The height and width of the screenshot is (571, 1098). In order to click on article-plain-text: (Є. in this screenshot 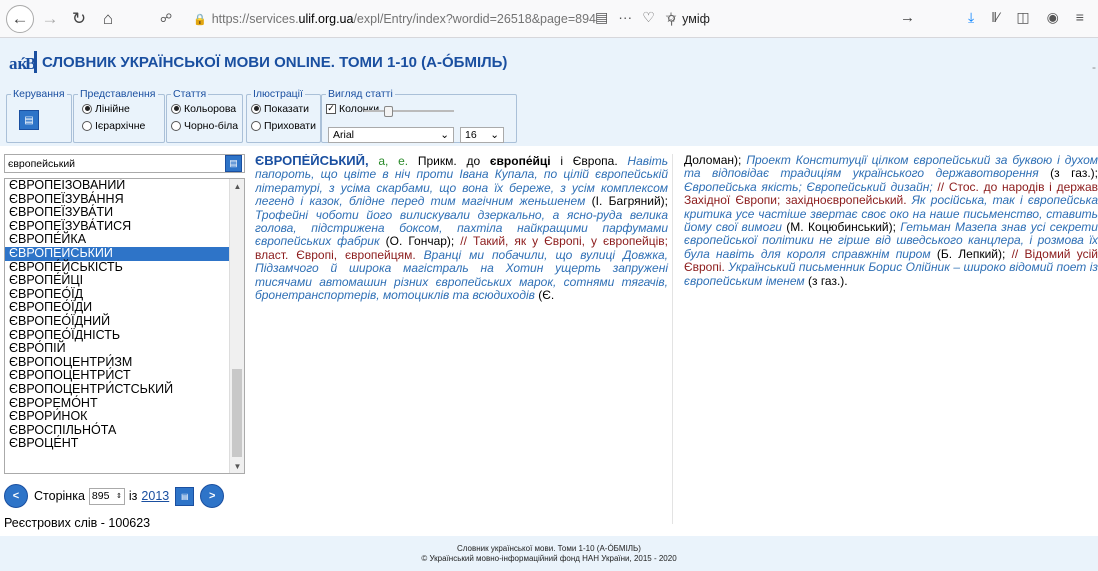, I will do `click(544, 295)`.